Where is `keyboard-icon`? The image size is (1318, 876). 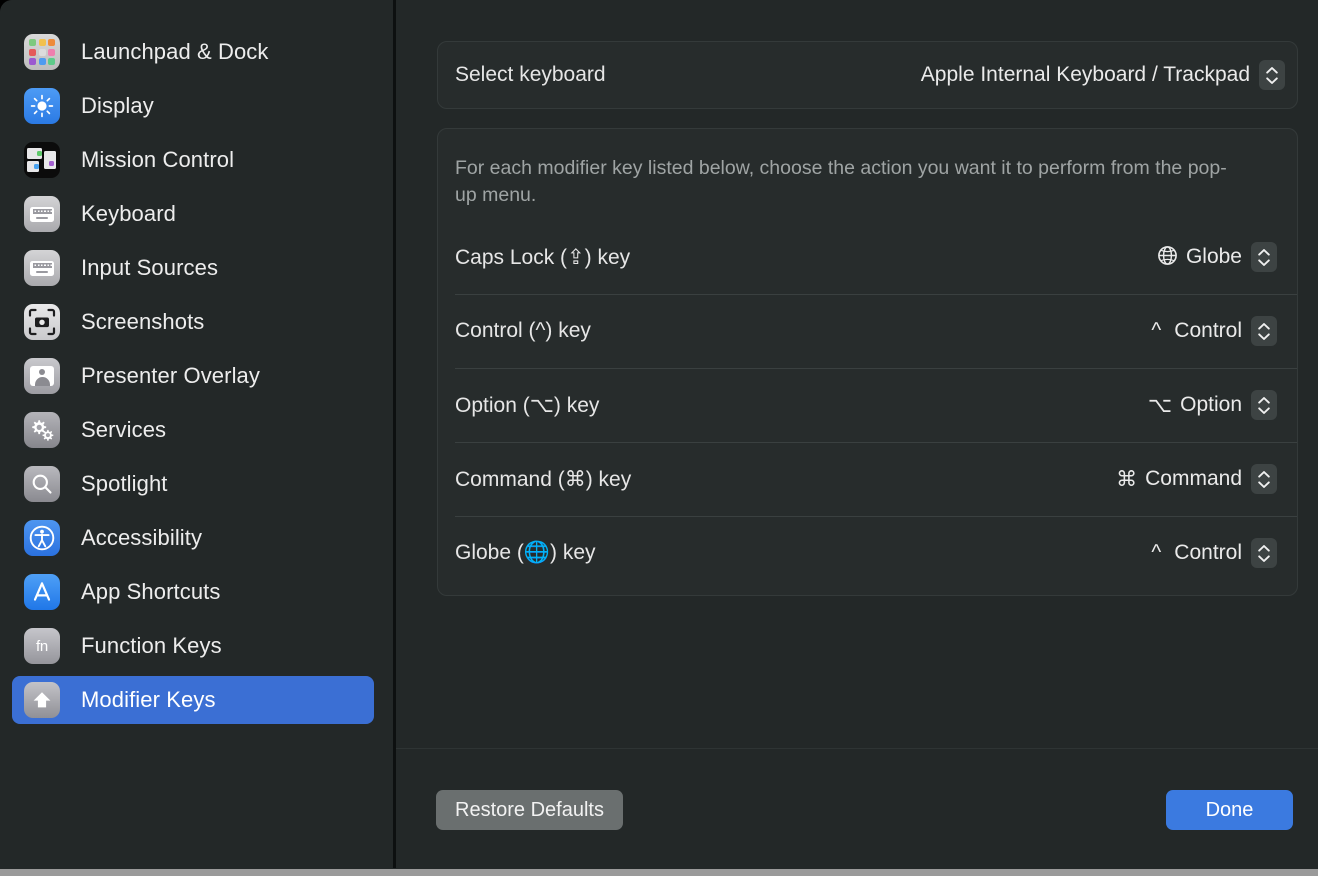
keyboard-icon is located at coordinates (42, 214).